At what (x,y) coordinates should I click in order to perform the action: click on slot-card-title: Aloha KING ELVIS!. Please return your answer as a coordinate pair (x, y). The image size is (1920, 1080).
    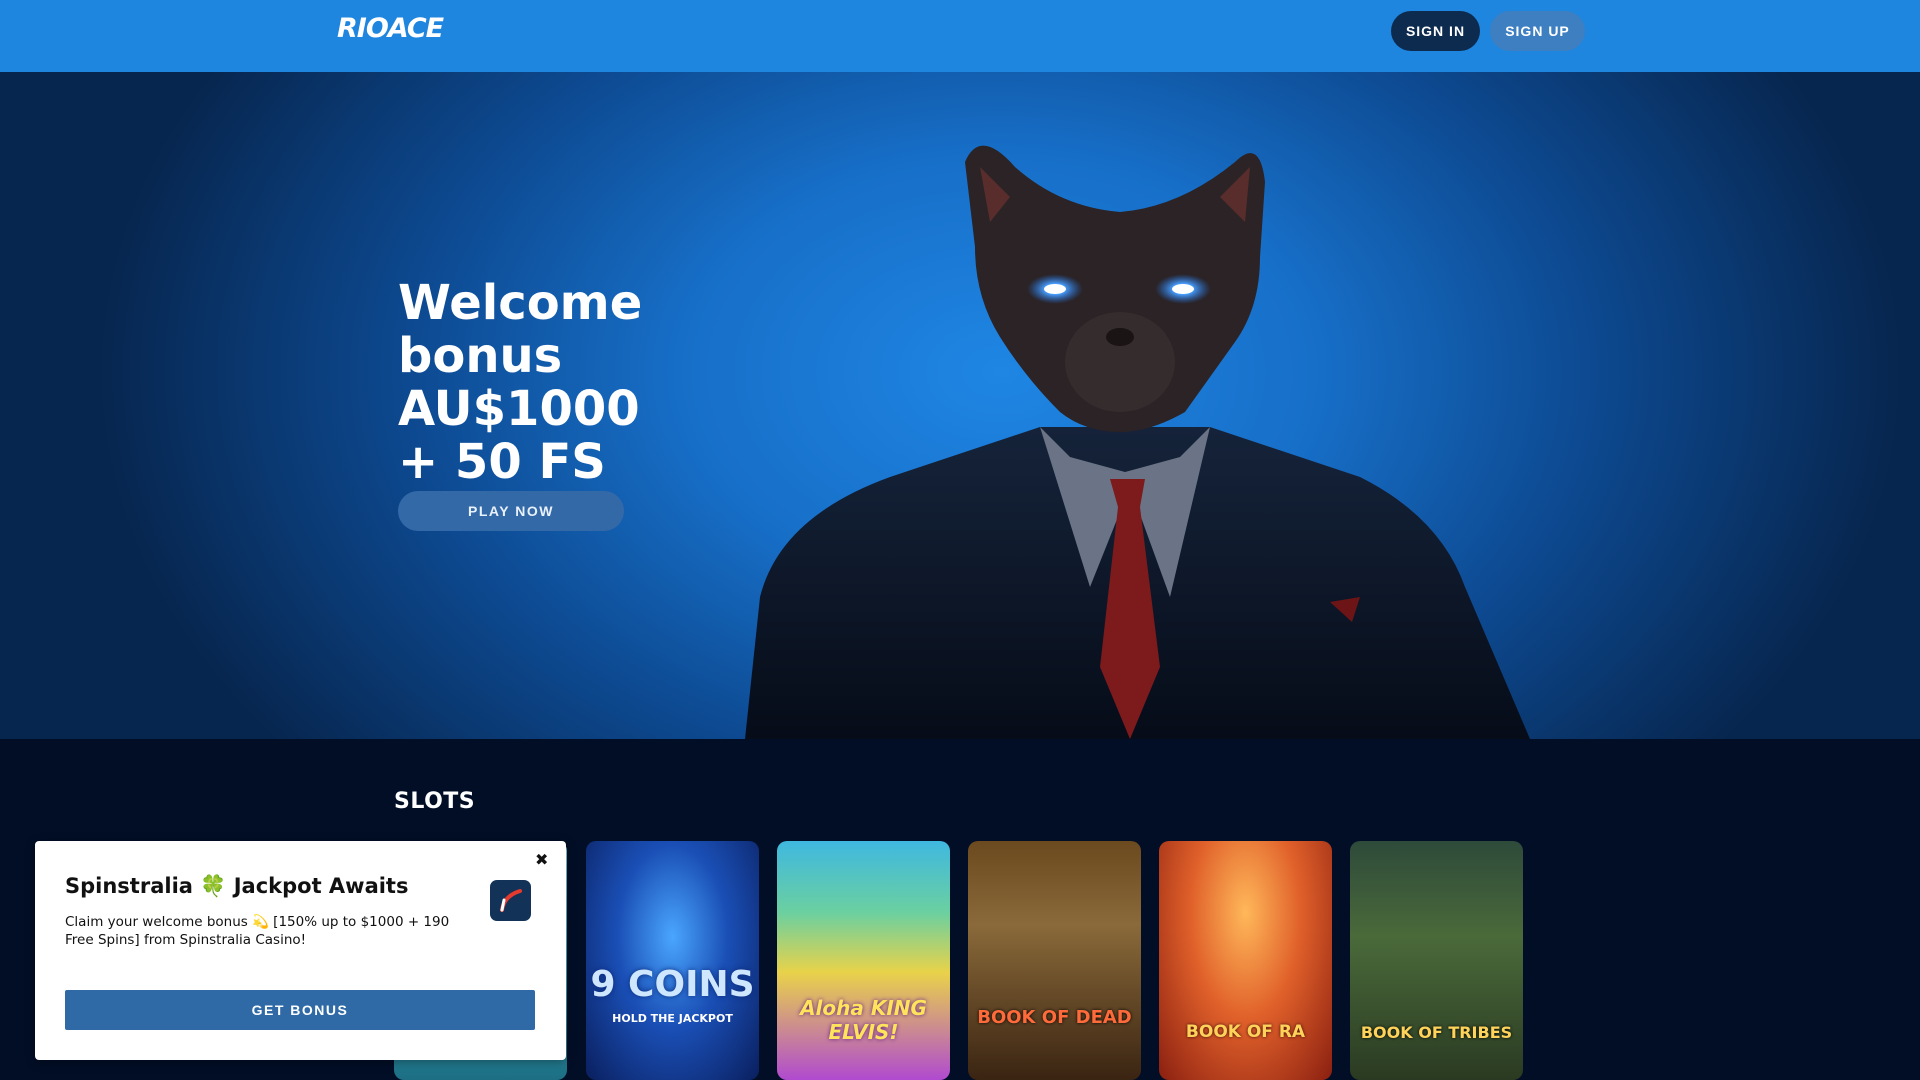
    Looking at the image, I should click on (863, 1020).